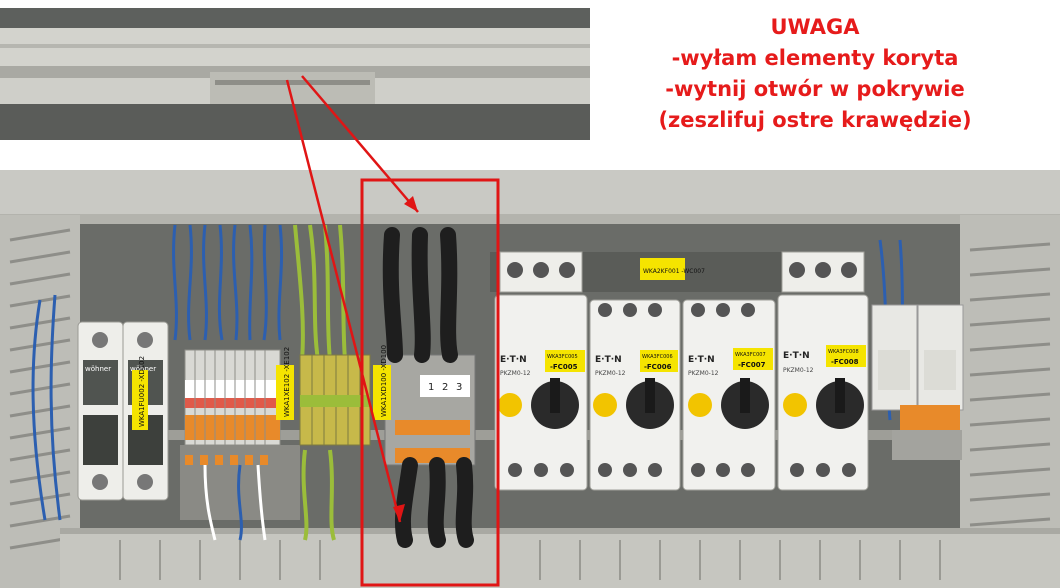 The image size is (1060, 588). I want to click on fuse-tag: WKA1FU002 -XD102, so click(142, 391).